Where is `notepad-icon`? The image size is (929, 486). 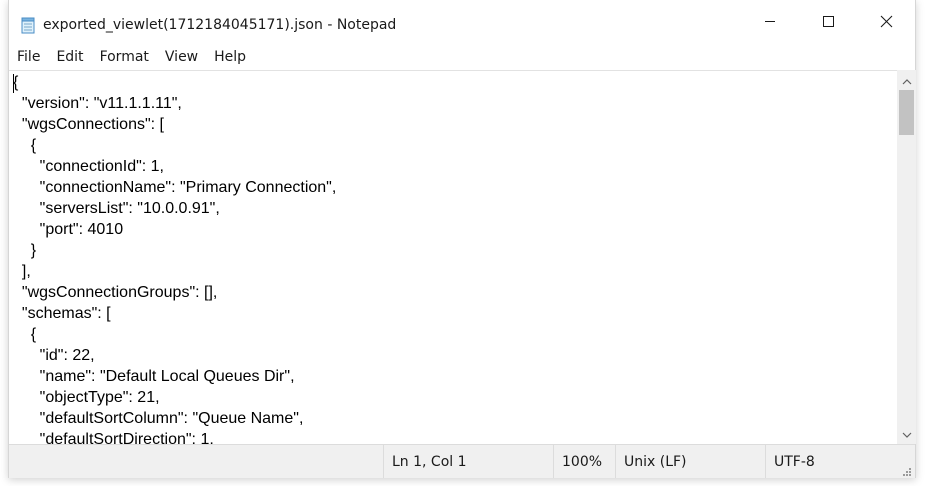 notepad-icon is located at coordinates (28, 25).